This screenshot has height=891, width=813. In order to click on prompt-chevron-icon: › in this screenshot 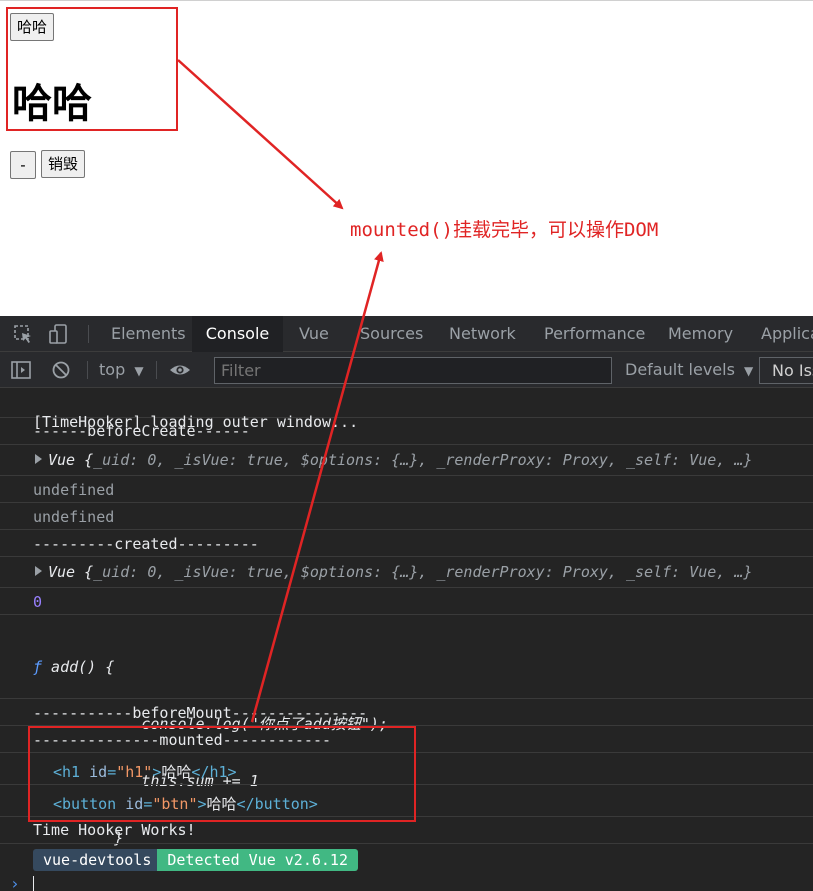, I will do `click(15, 882)`.